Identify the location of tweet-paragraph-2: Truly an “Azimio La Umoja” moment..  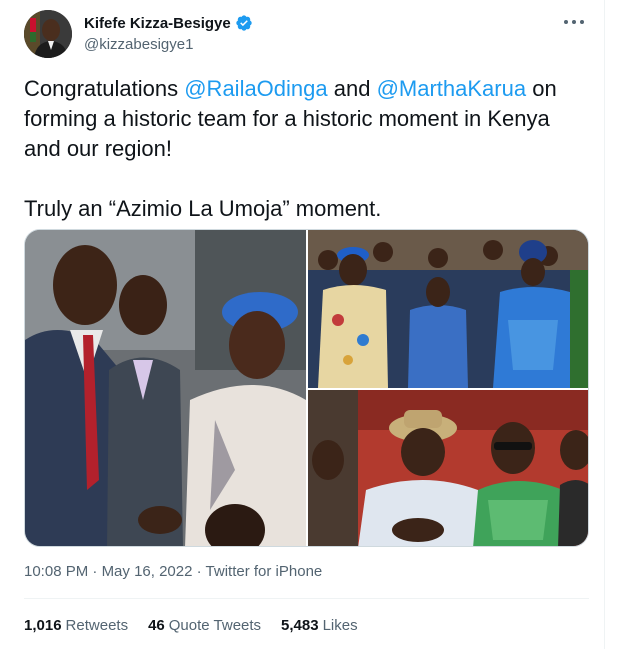
(203, 208).